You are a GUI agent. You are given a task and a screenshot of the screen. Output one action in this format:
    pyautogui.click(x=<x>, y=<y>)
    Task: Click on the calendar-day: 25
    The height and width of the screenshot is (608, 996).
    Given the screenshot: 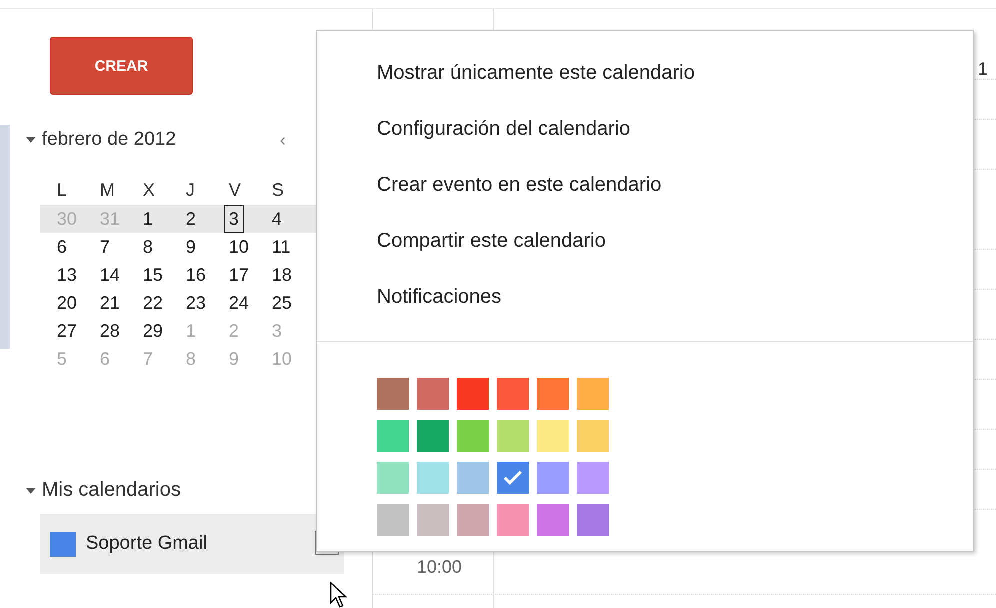 What is the action you would take?
    pyautogui.click(x=282, y=303)
    